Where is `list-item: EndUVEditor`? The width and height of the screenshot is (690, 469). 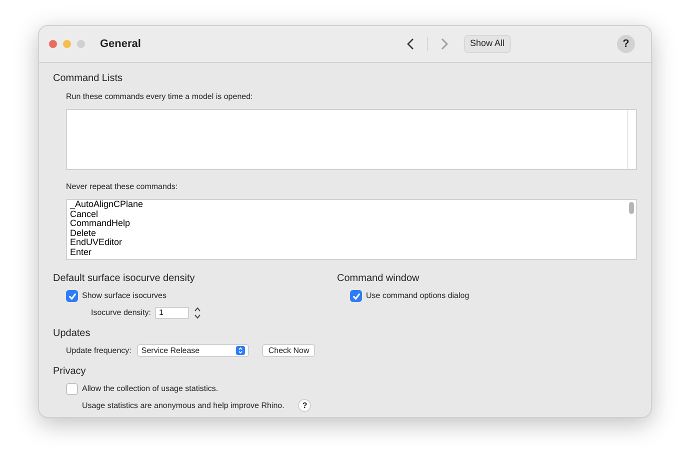 list-item: EndUVEditor is located at coordinates (353, 243).